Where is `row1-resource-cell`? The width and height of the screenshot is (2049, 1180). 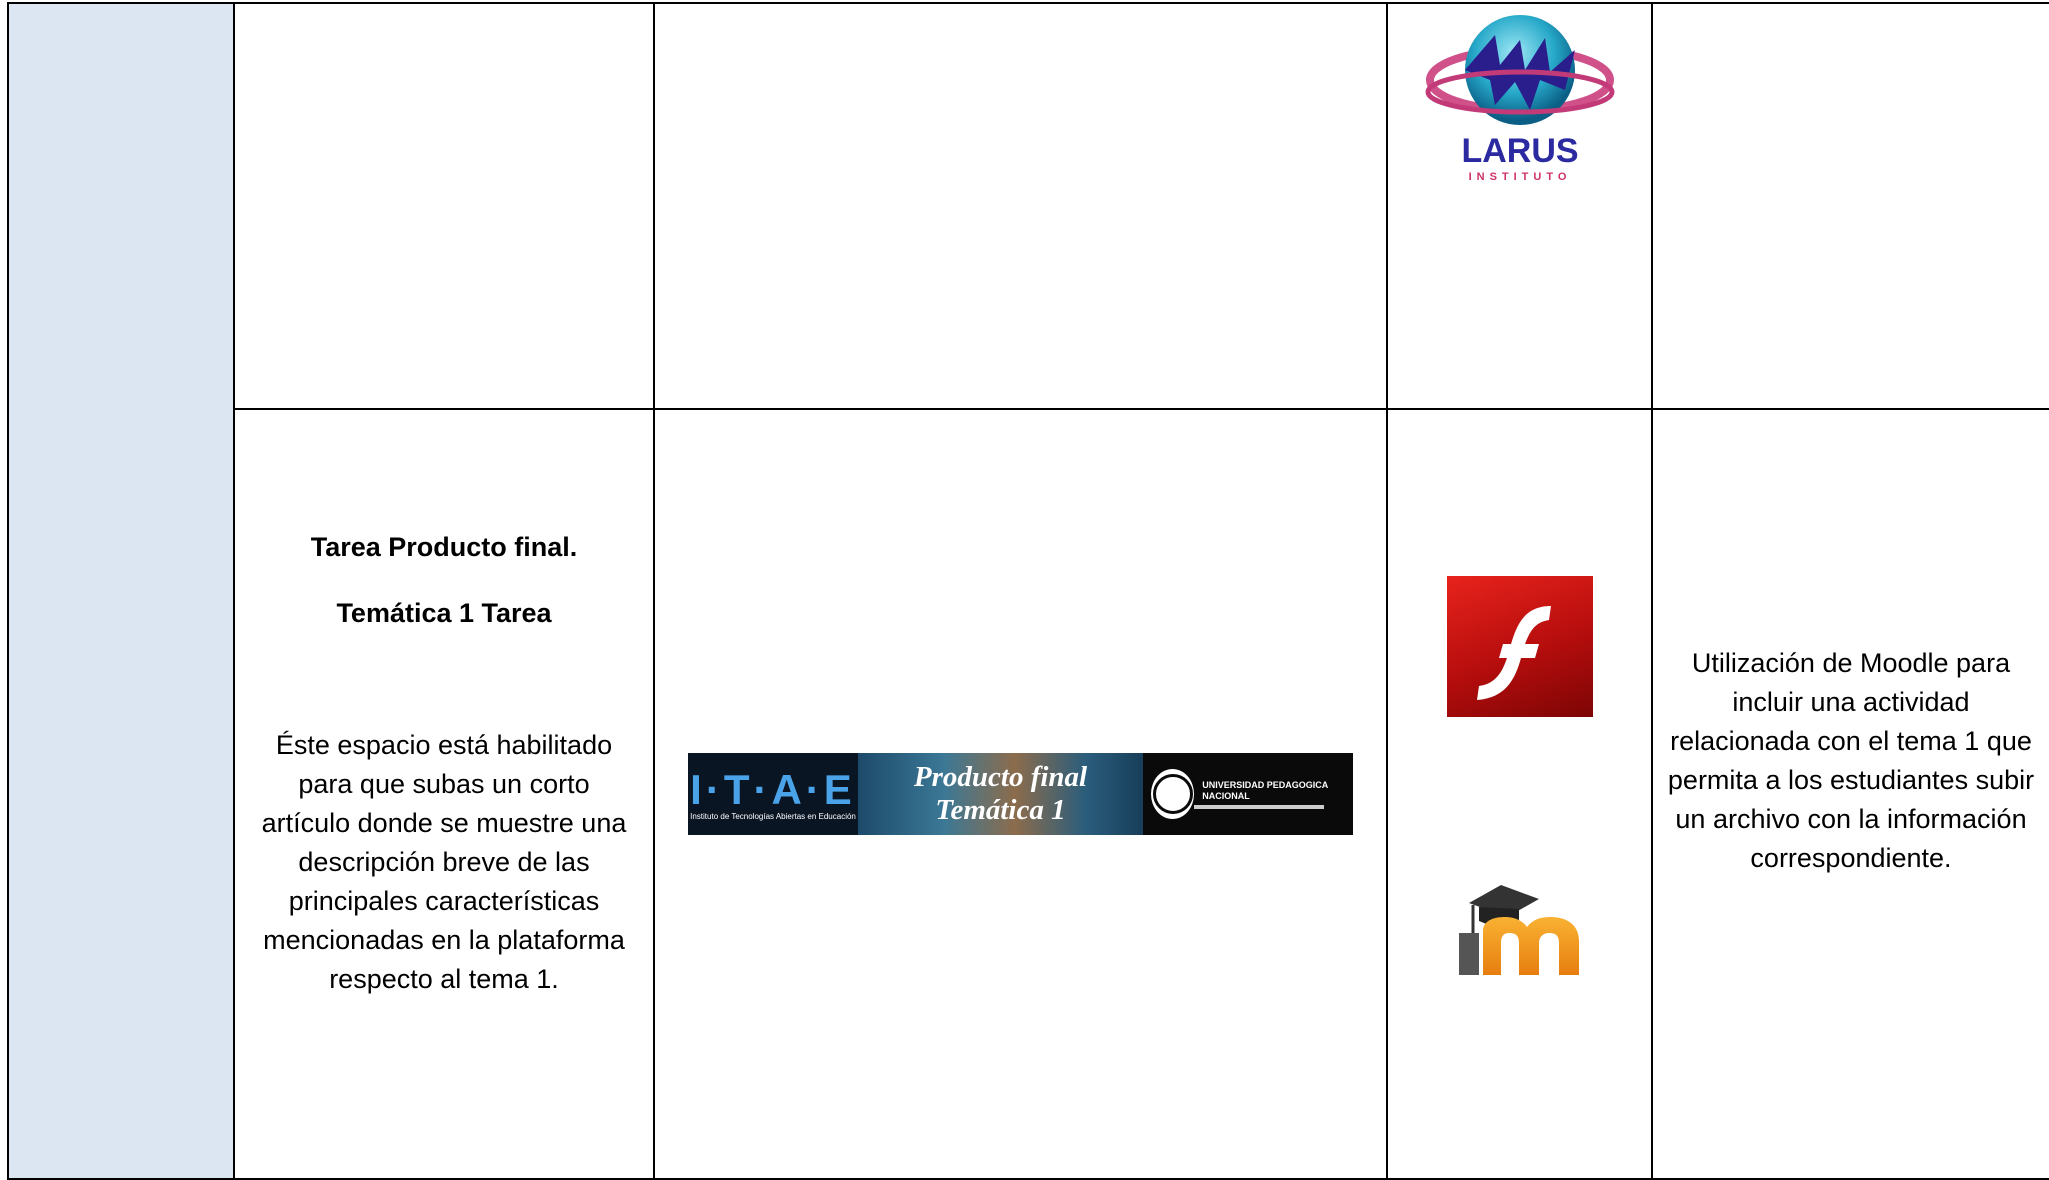 row1-resource-cell is located at coordinates (1020, 206).